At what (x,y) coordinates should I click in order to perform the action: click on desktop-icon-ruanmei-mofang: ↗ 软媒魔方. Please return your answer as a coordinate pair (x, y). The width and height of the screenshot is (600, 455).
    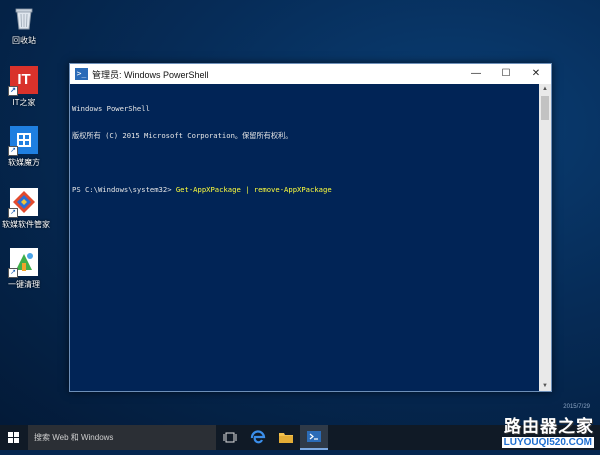
    Looking at the image, I should click on (24, 147).